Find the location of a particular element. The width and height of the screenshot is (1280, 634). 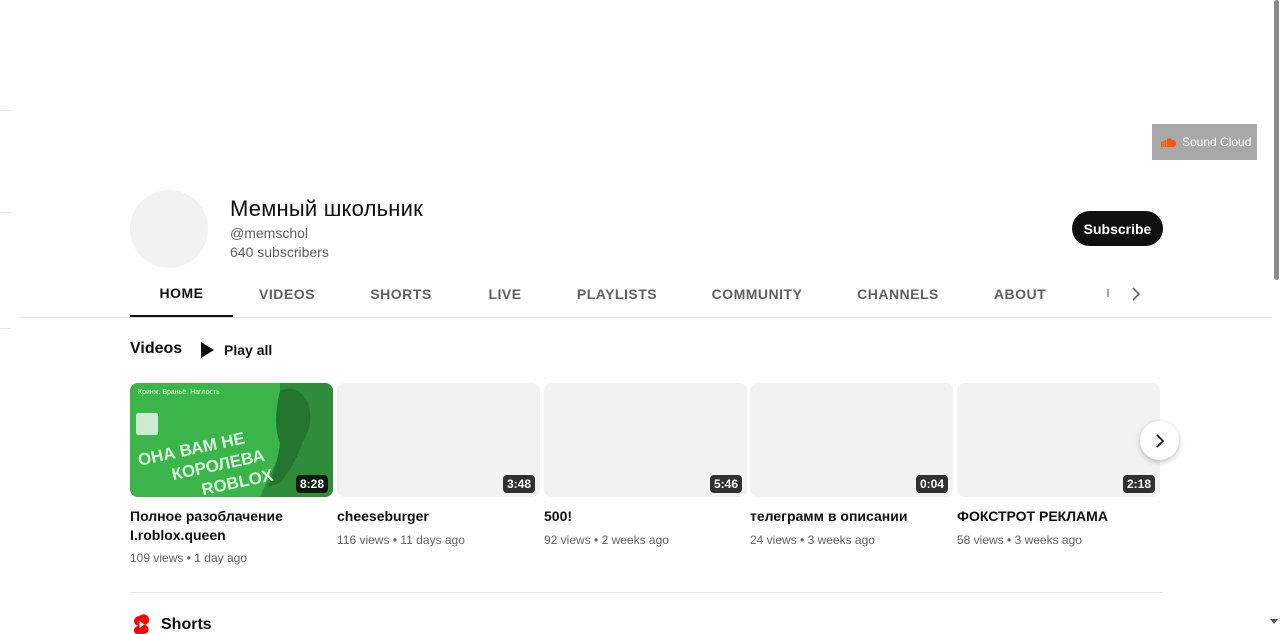

channel-avatar is located at coordinates (169, 229).